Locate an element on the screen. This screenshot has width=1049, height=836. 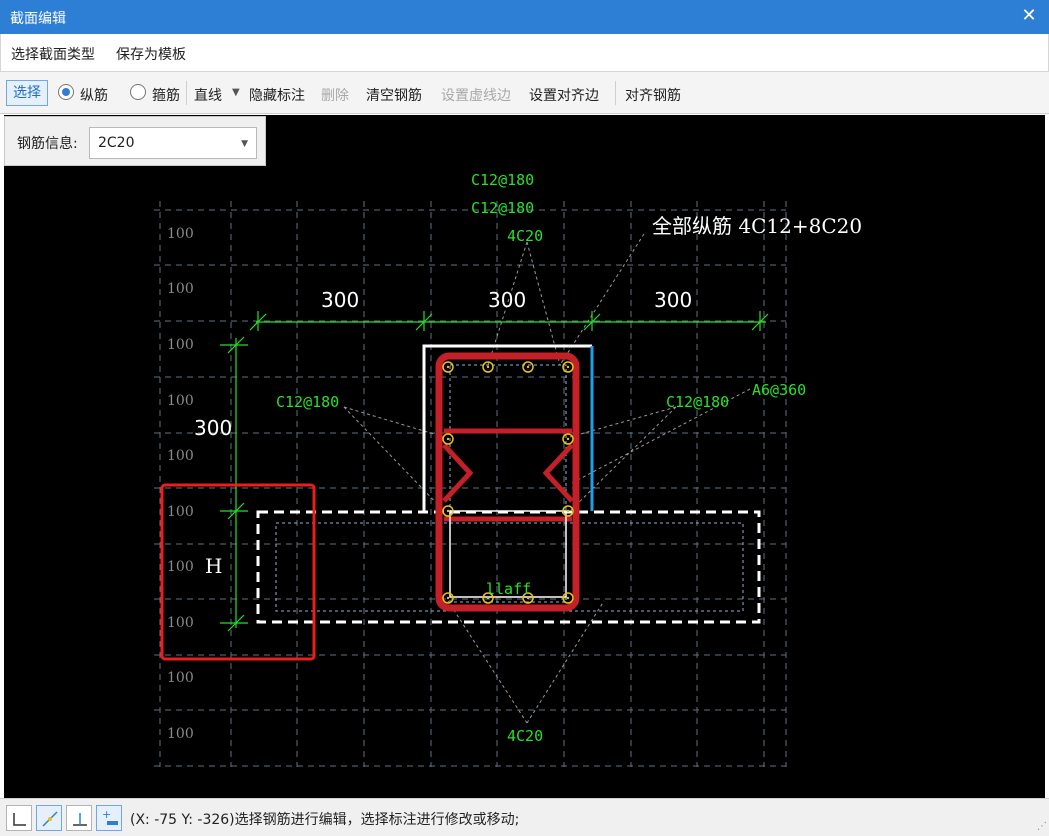
dim-left-width: 300 is located at coordinates (340, 300).